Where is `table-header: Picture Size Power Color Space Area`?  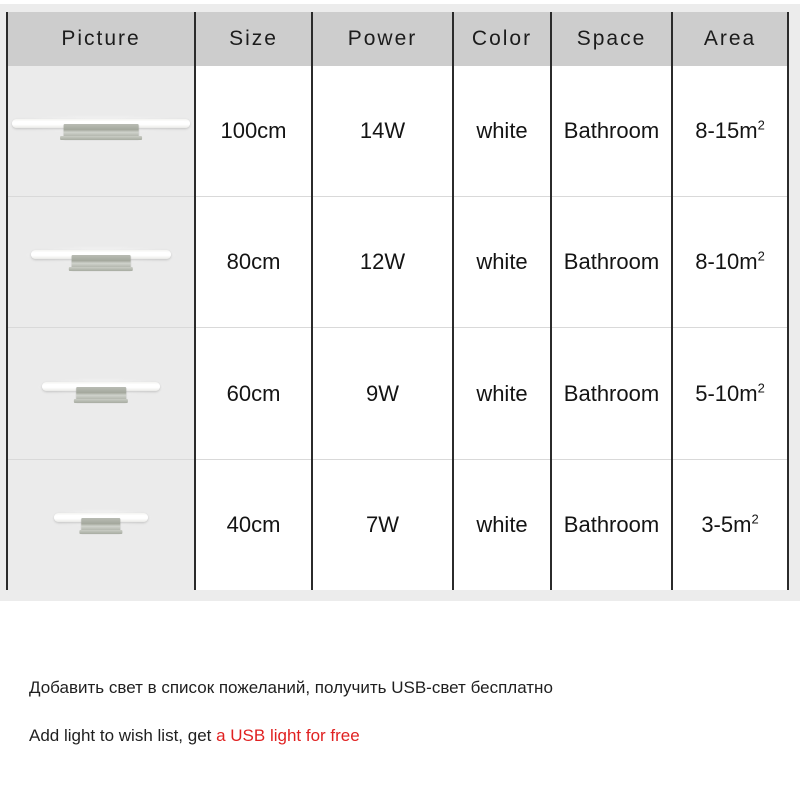 table-header: Picture Size Power Color Space Area is located at coordinates (397, 39).